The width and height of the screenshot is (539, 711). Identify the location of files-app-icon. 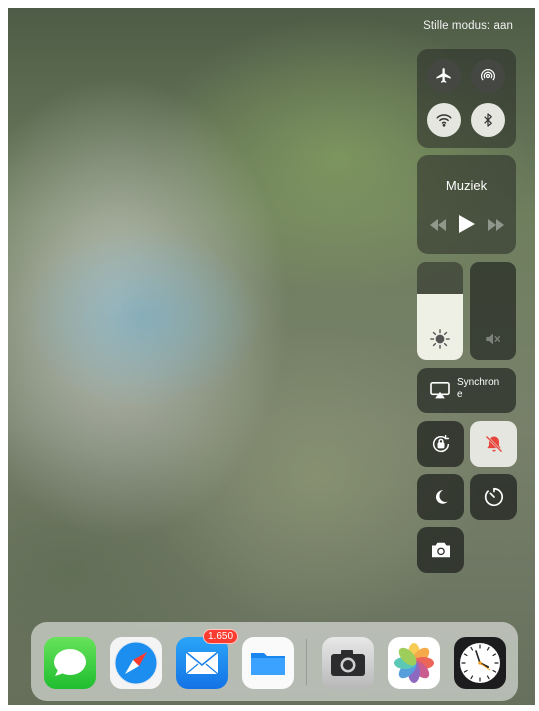
(268, 663).